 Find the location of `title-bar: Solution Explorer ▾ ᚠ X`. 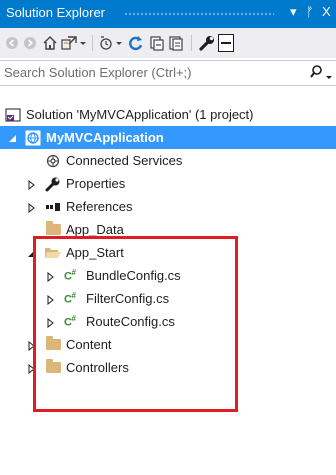

title-bar: Solution Explorer ▾ ᚠ X is located at coordinates (168, 14).